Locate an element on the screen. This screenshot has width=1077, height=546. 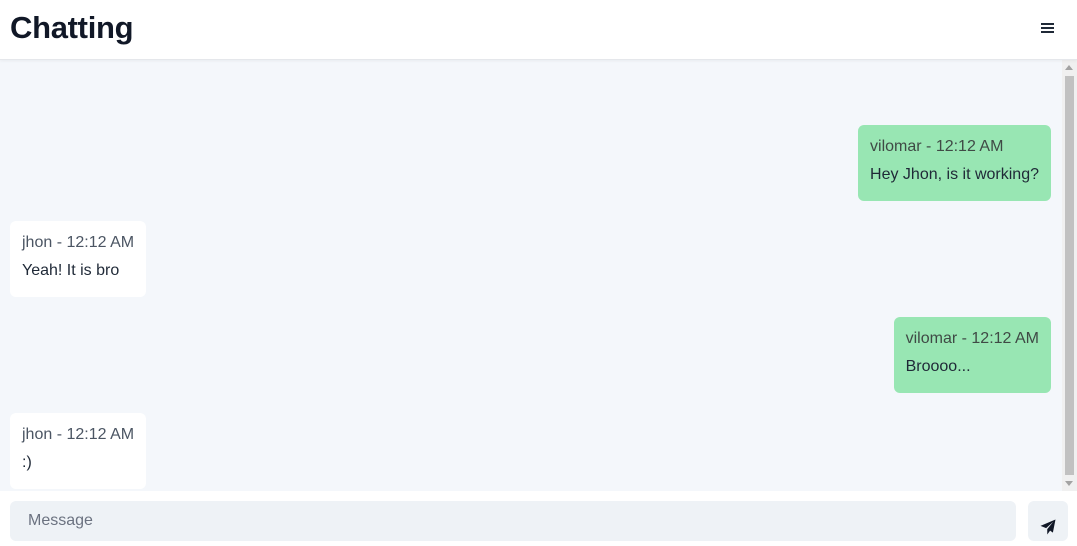
message-bubble-incoming: jhon - 12:12 AM :) is located at coordinates (78, 451).